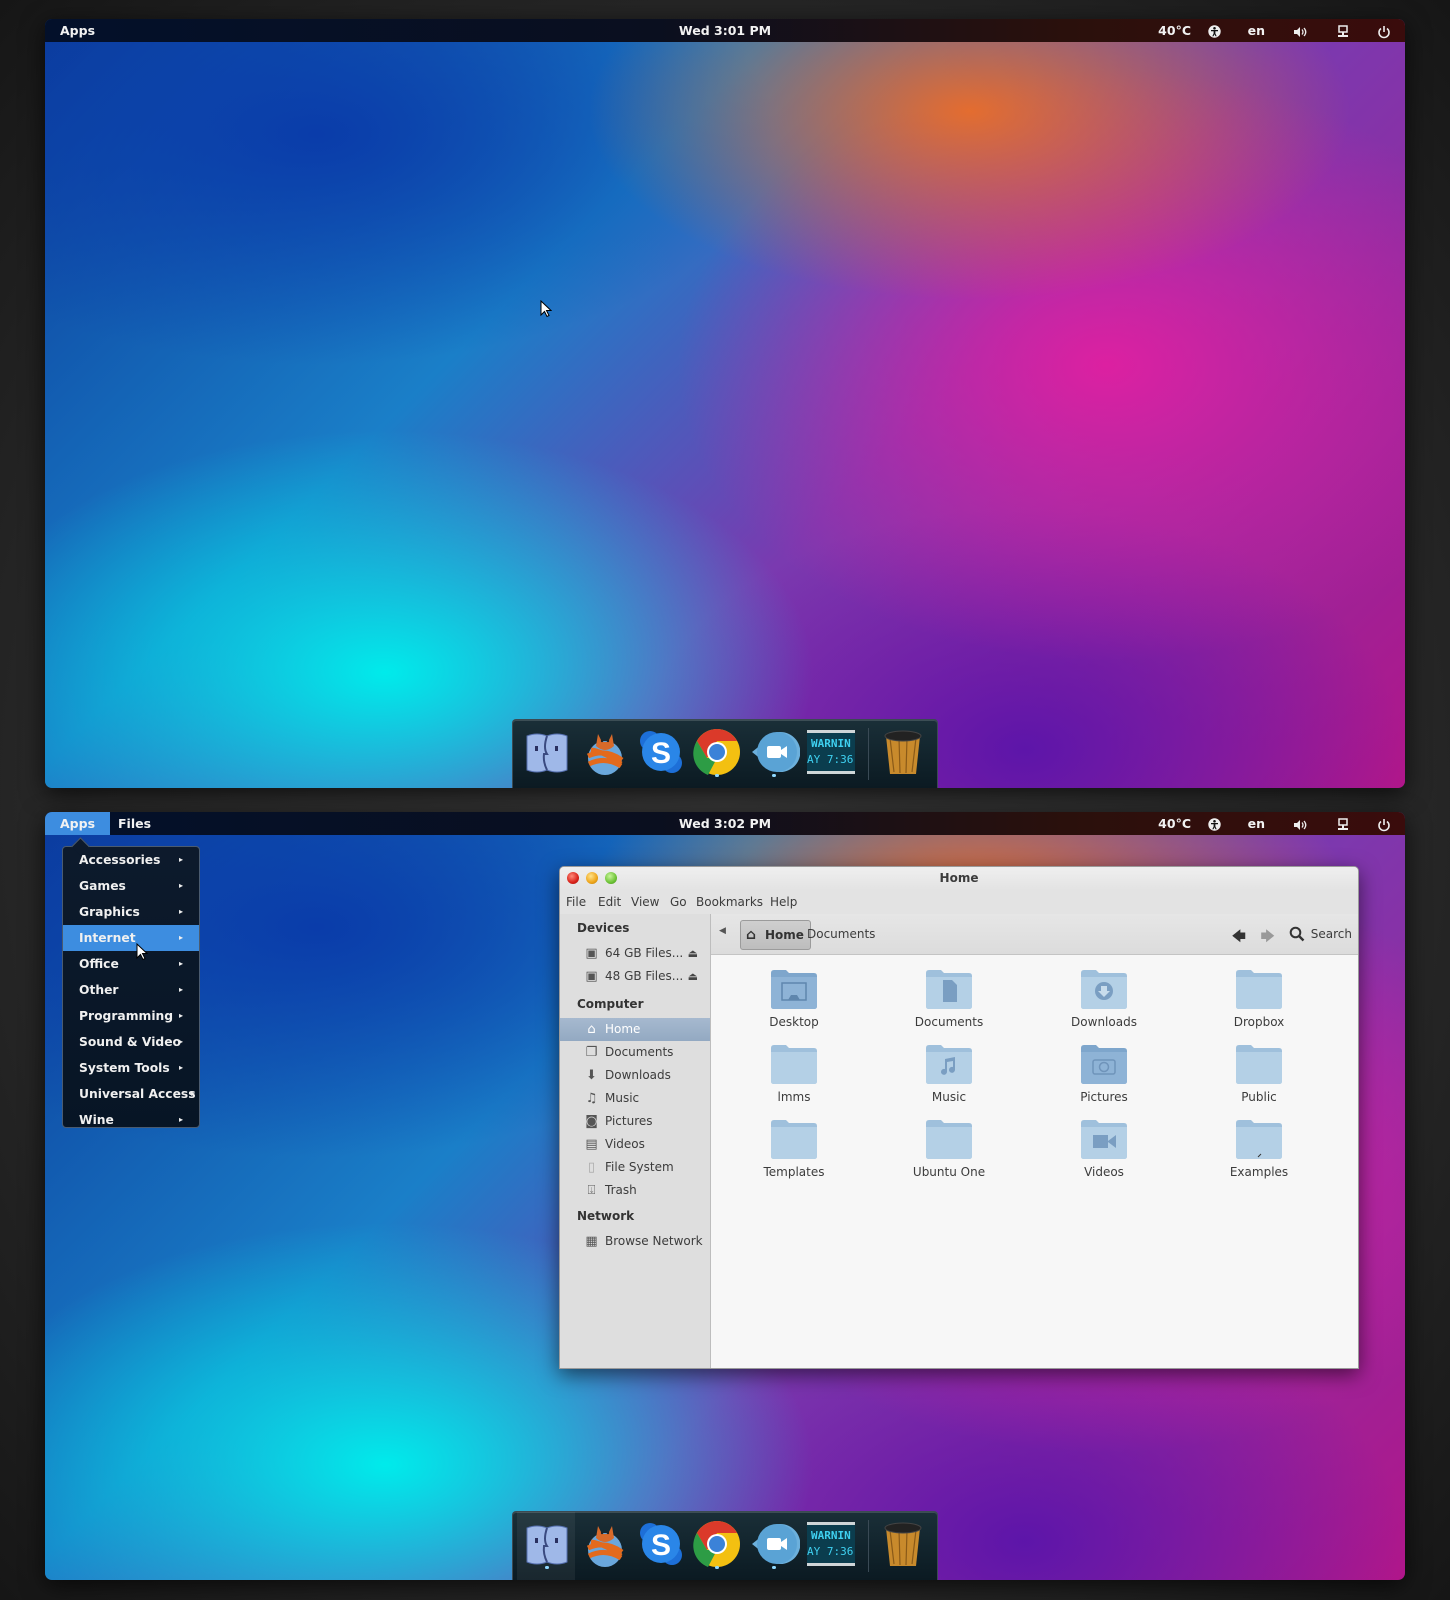 This screenshot has height=1600, width=1450. I want to click on search-icon, so click(1297, 934).